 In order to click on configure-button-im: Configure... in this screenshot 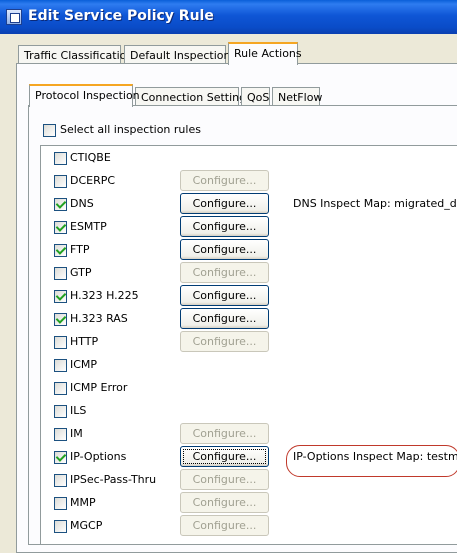, I will do `click(224, 433)`.